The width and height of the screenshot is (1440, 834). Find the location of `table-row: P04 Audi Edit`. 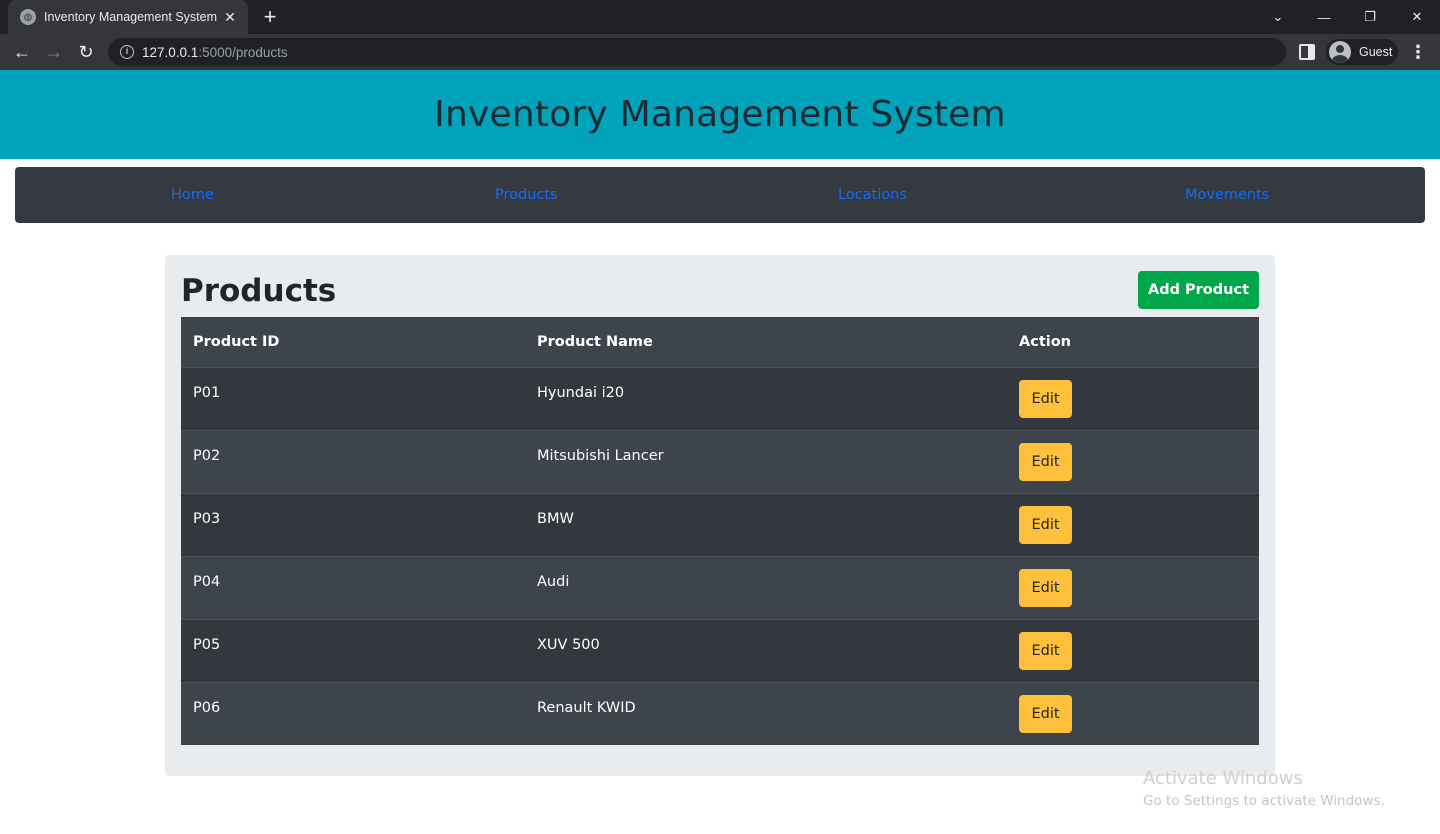

table-row: P04 Audi Edit is located at coordinates (720, 587).